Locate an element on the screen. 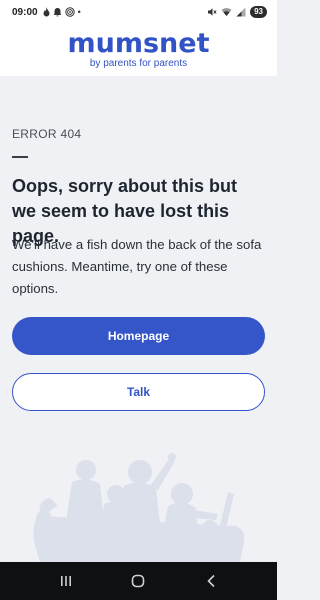  home-button is located at coordinates (138, 581).